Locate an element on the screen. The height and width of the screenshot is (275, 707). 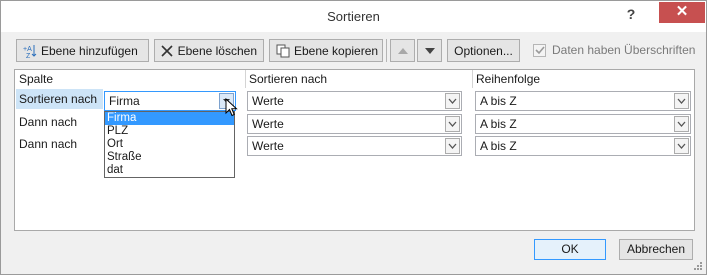
column-header-sort-on: Sortieren nach is located at coordinates (288, 79).